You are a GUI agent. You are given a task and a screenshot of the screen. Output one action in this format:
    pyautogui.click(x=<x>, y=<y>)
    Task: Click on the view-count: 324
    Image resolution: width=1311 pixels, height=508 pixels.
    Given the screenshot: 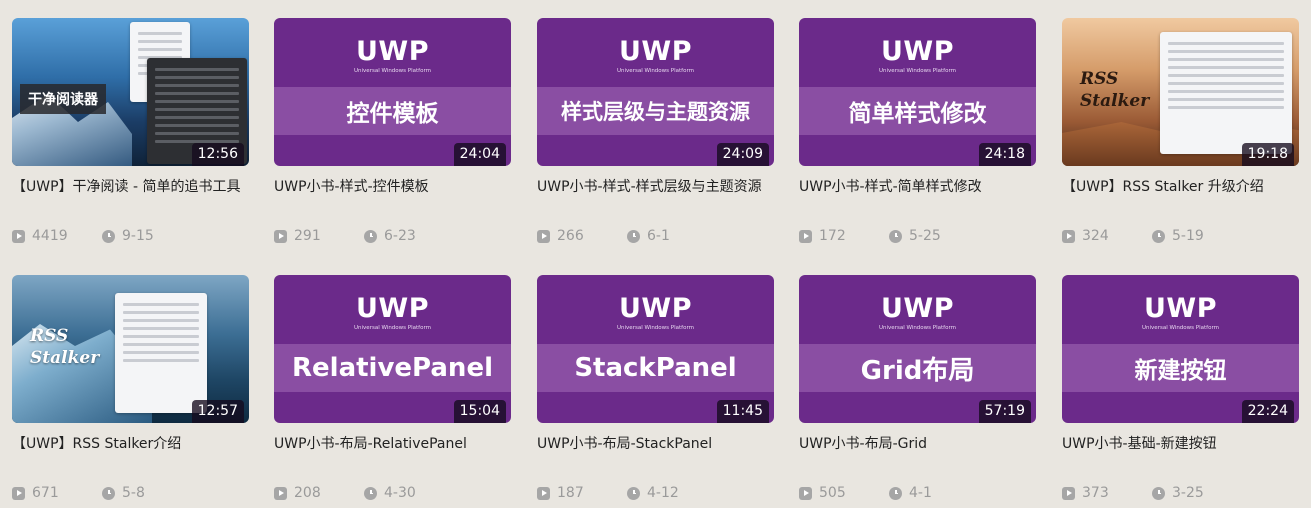 What is the action you would take?
    pyautogui.click(x=1095, y=236)
    